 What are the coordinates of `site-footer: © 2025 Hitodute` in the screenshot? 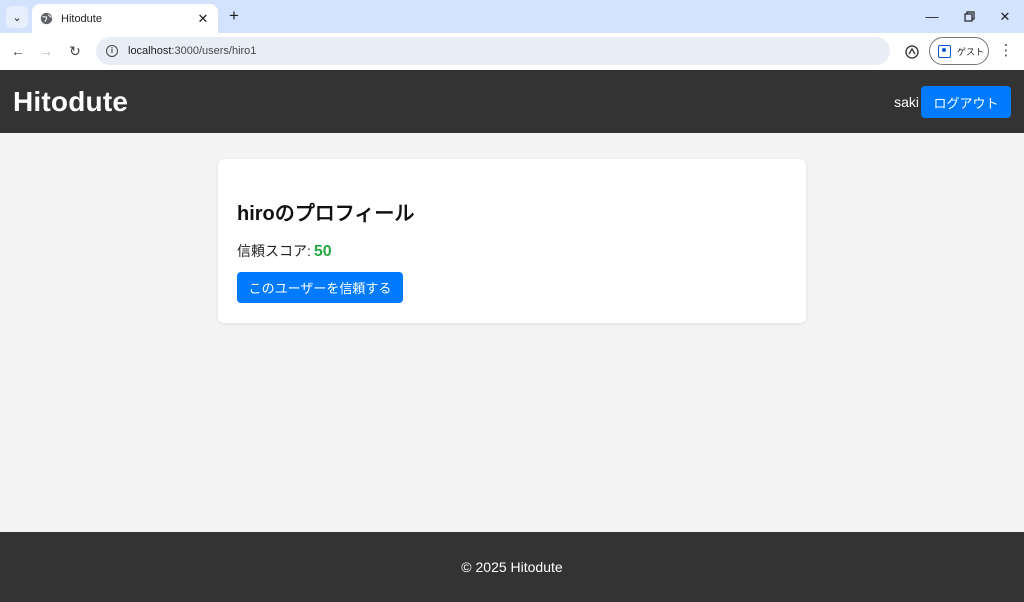 It's located at (512, 567).